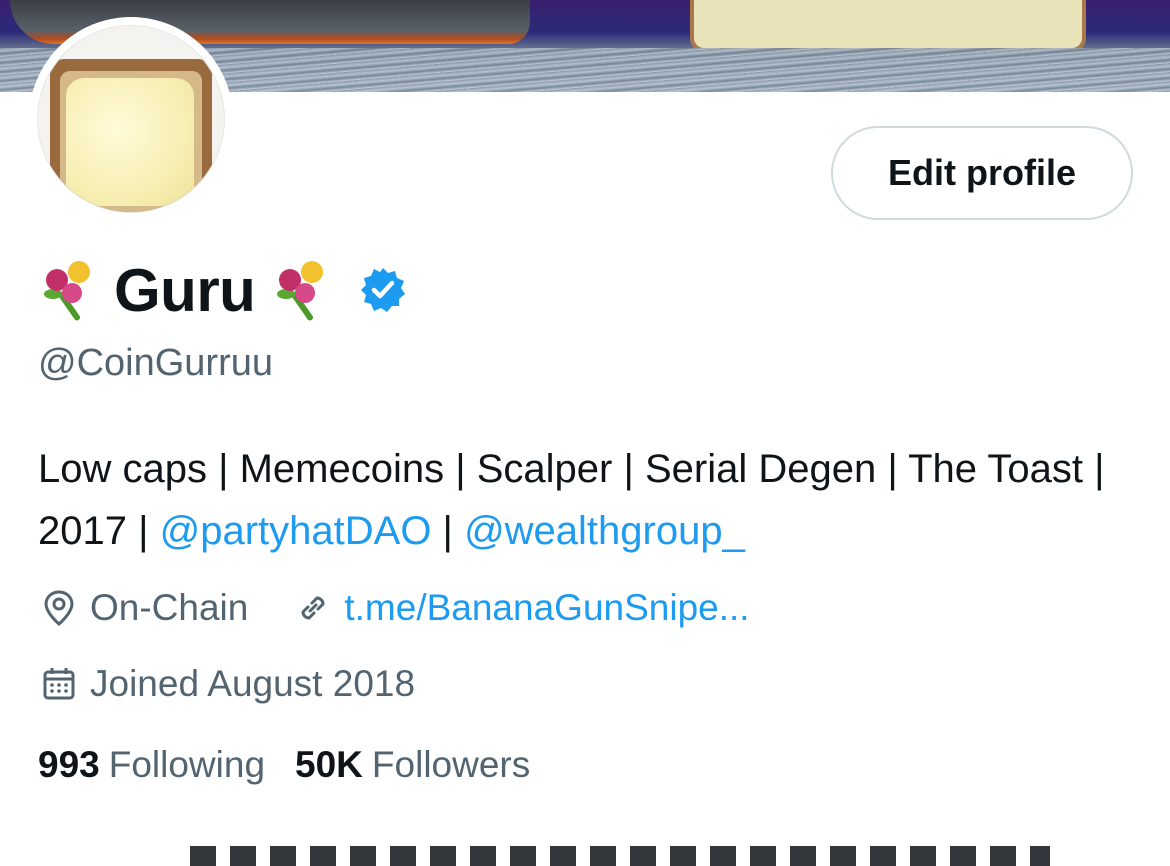 The height and width of the screenshot is (866, 1170). I want to click on profile-joined-date: Joined August 2018, so click(253, 683).